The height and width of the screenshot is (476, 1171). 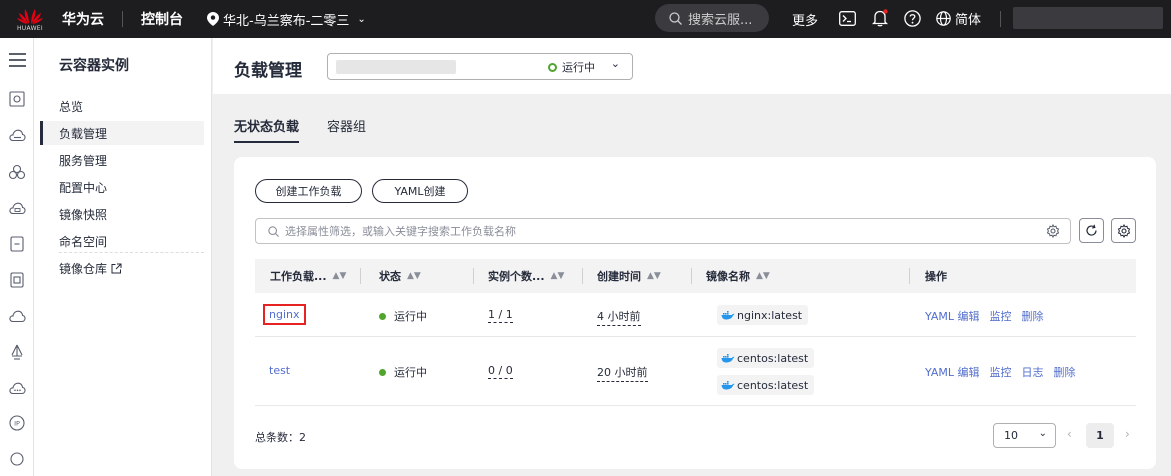 What do you see at coordinates (1100, 435) in the screenshot?
I see `page-number-current: 1` at bounding box center [1100, 435].